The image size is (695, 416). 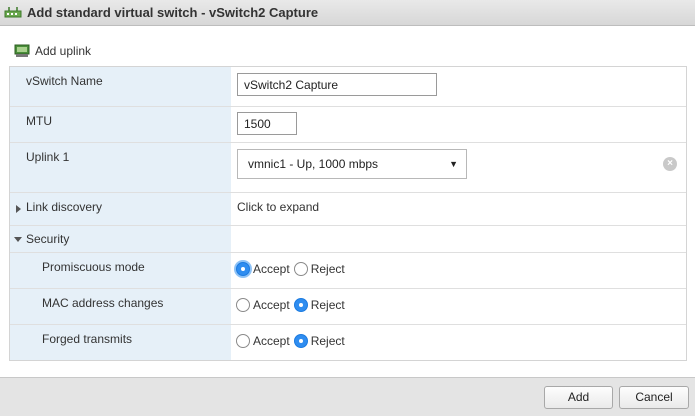 What do you see at coordinates (670, 164) in the screenshot?
I see `remove-uplink-icon: ×` at bounding box center [670, 164].